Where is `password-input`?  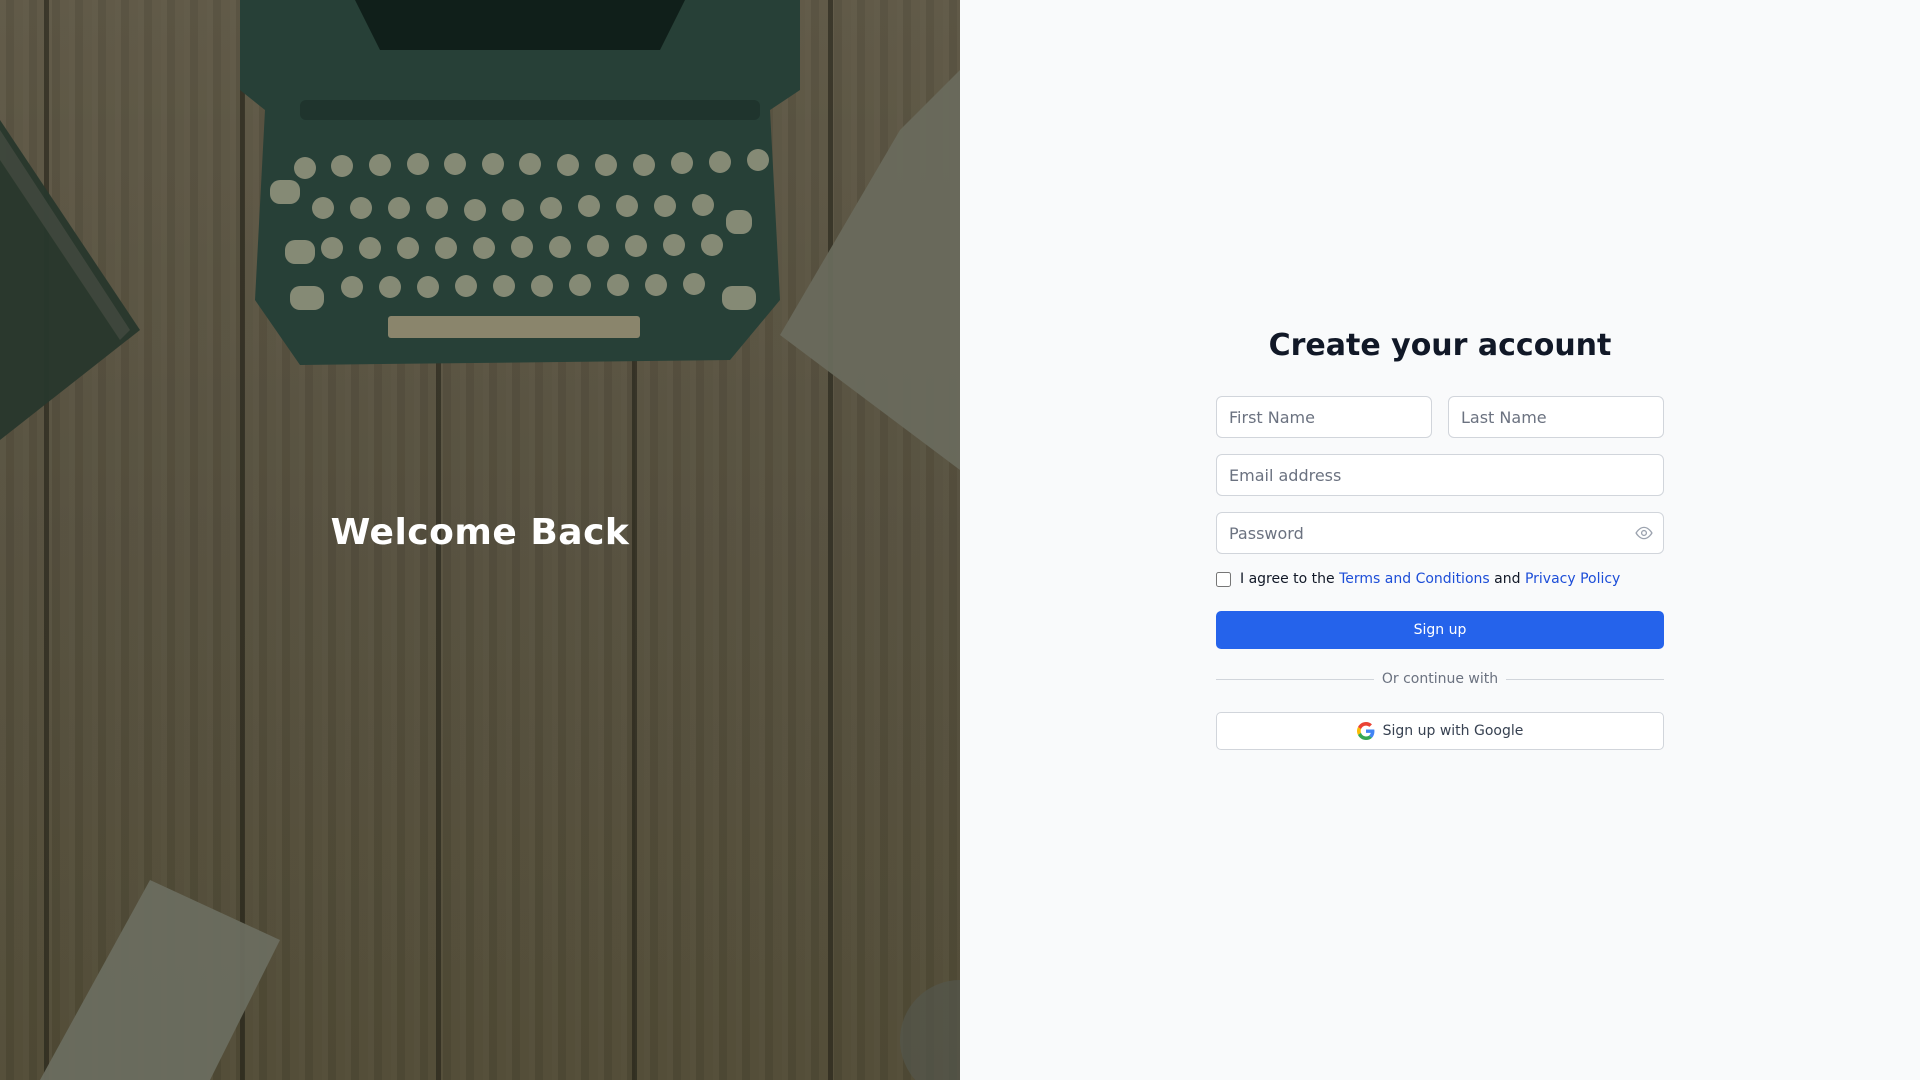
password-input is located at coordinates (1440, 533).